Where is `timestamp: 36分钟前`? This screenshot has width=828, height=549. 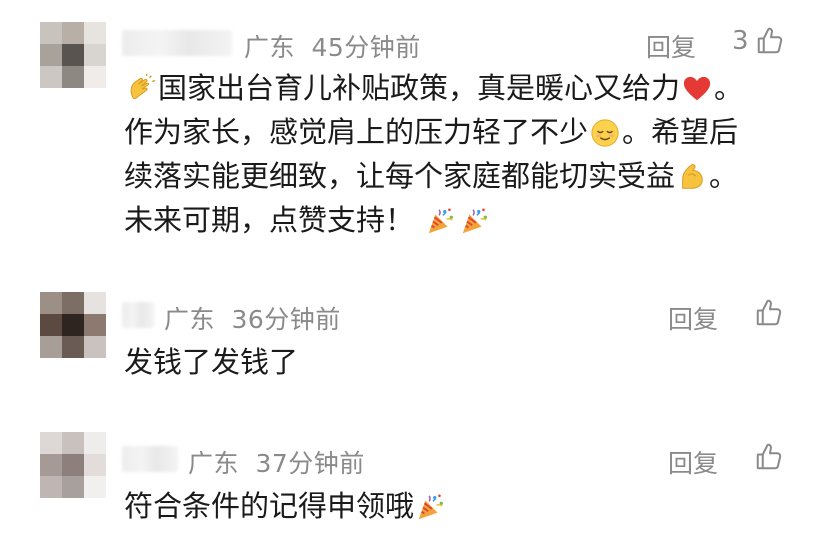 timestamp: 36分钟前 is located at coordinates (286, 319).